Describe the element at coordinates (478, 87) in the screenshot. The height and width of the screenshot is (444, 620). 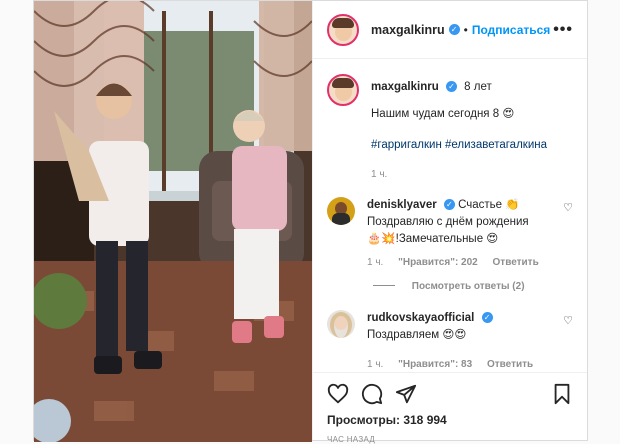
I see `caption-time: 8 лет` at that location.